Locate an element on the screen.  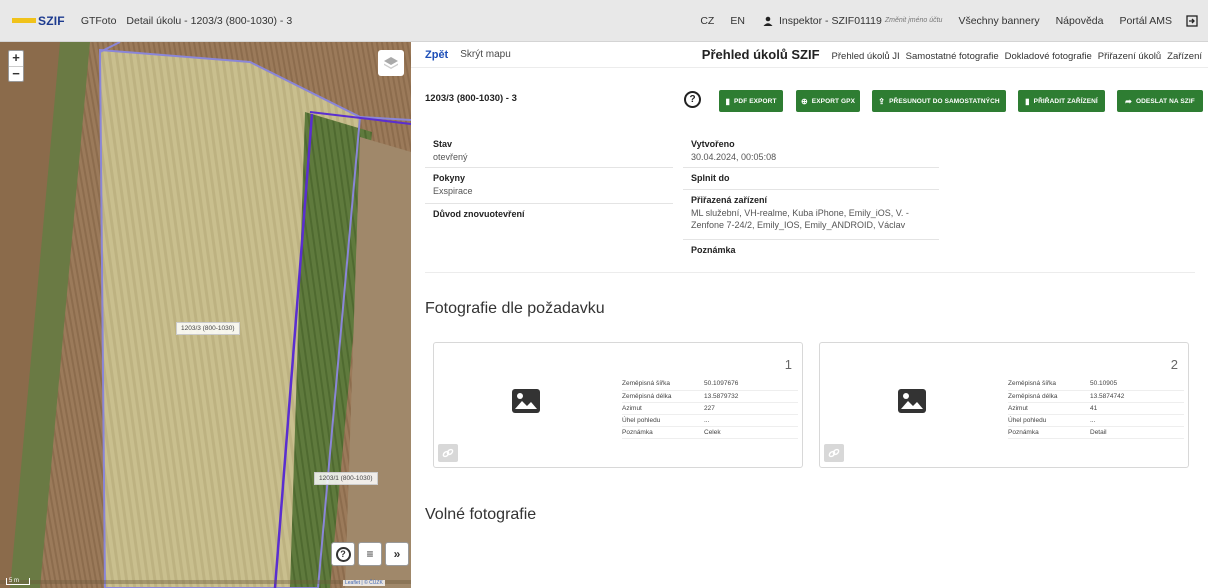
app-name: GTFoto is located at coordinates (99, 21).